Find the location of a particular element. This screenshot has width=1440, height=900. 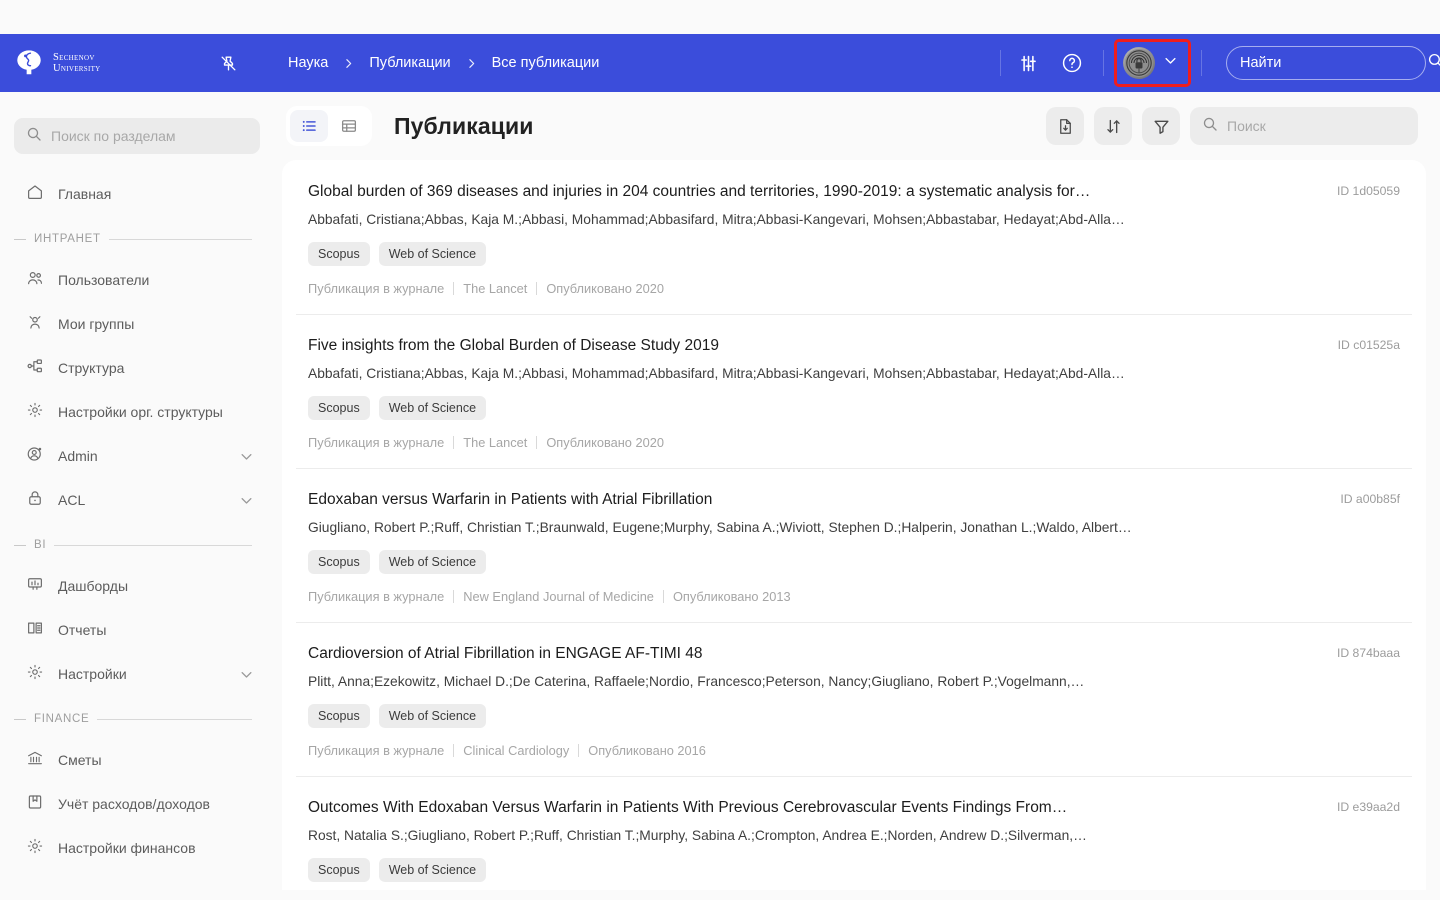

pin-glyph is located at coordinates (228, 63).